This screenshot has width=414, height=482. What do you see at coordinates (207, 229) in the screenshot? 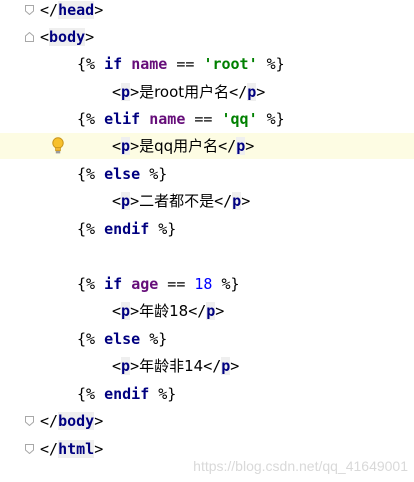
I see `code-line-endif-1: {% endif %}` at bounding box center [207, 229].